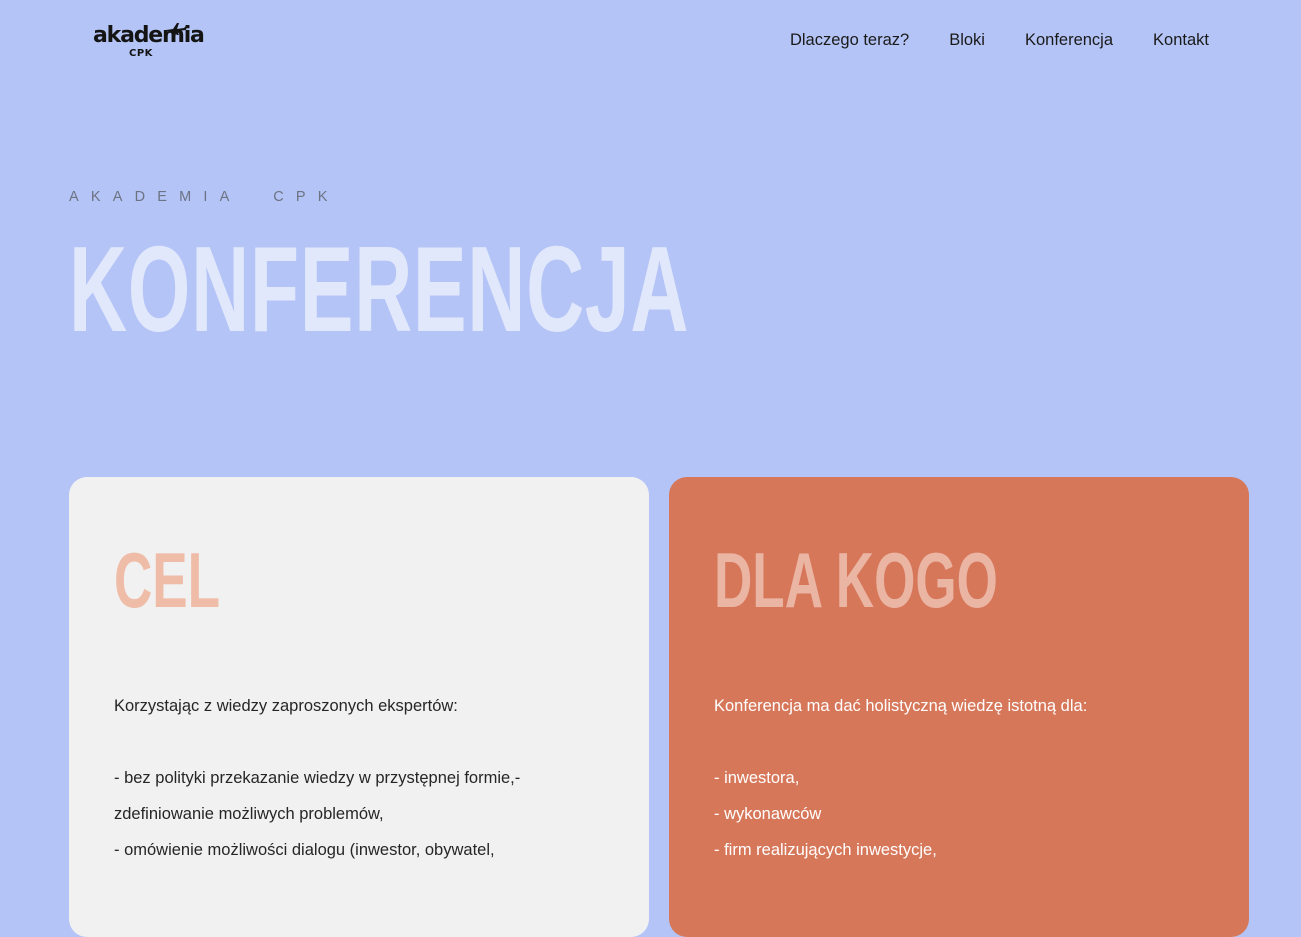  I want to click on nav-item-dlaczego-teraz: Dlaczego teraz?, so click(849, 40).